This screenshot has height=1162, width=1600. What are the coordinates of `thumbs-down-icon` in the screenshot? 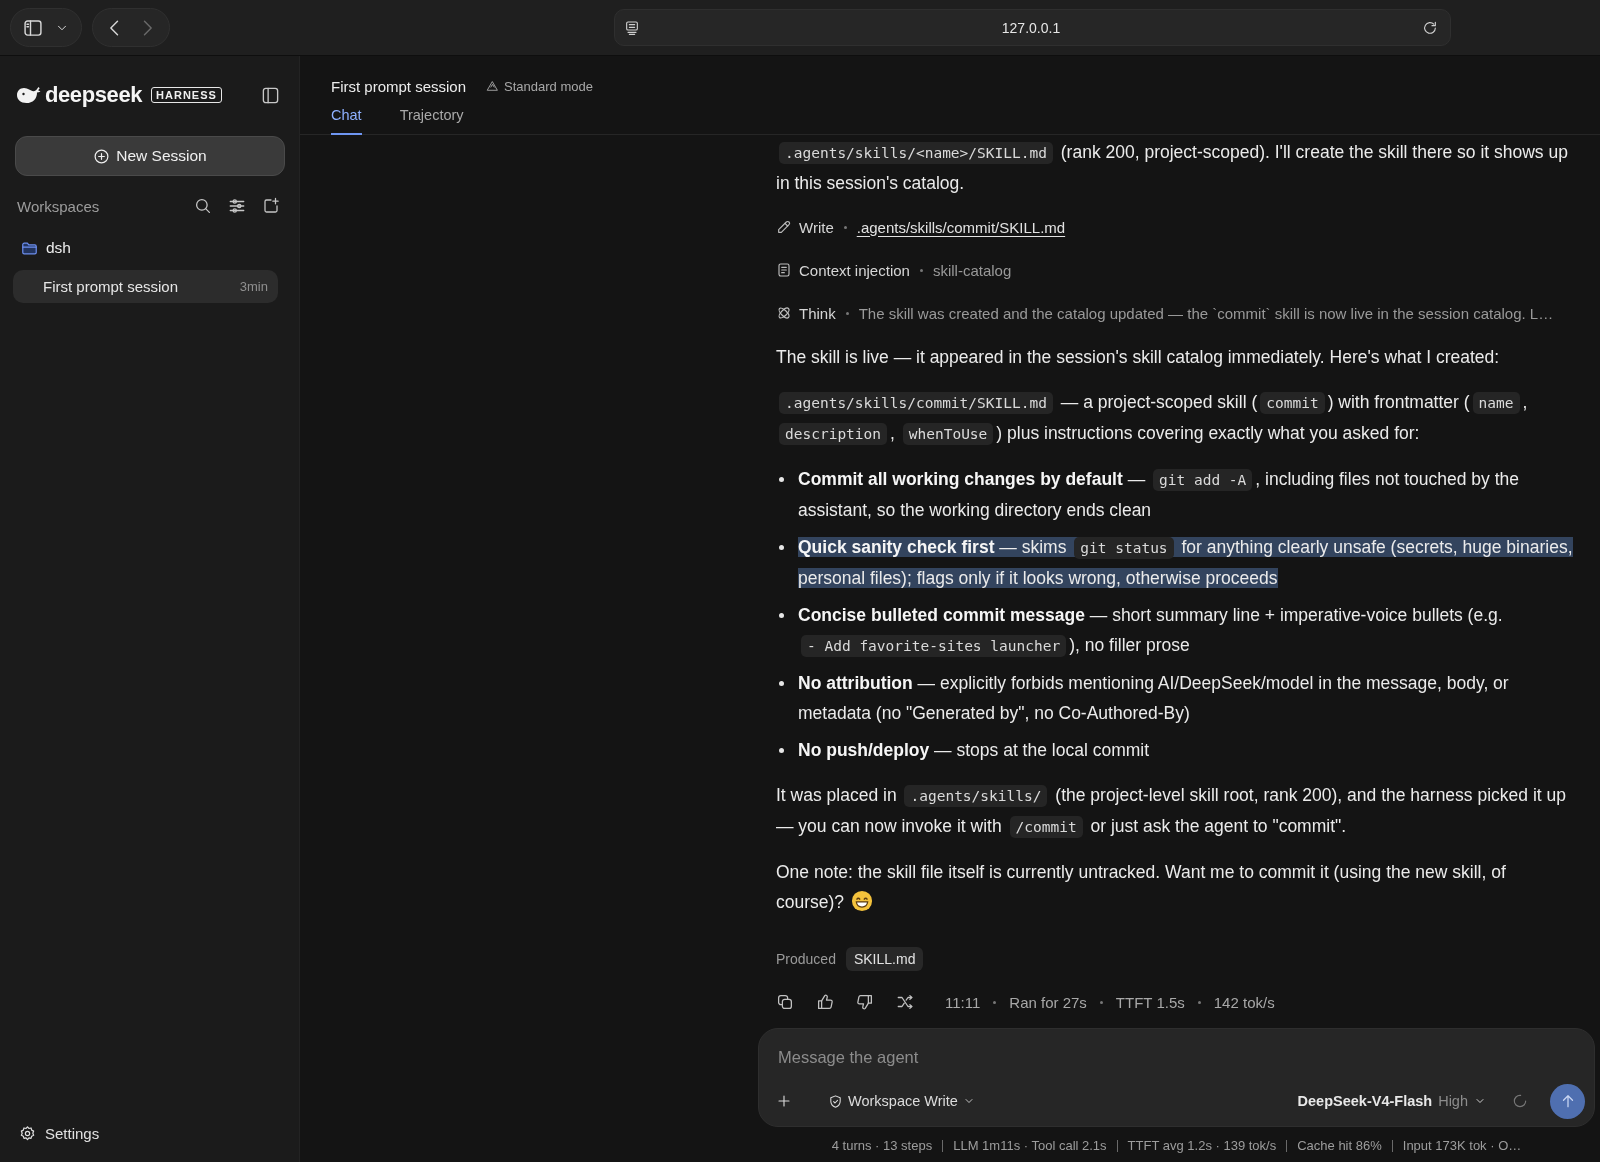 It's located at (865, 1002).